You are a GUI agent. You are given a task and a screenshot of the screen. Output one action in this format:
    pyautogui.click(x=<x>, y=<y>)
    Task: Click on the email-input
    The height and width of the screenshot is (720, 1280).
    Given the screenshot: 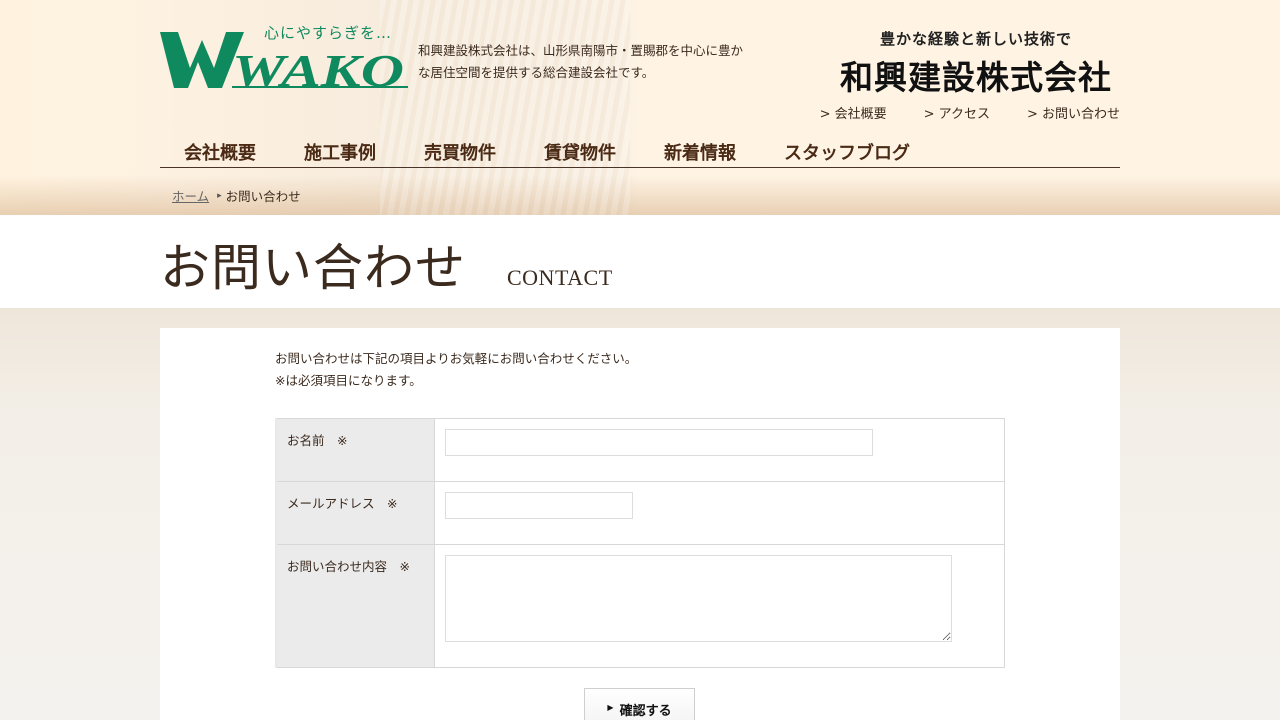 What is the action you would take?
    pyautogui.click(x=538, y=505)
    